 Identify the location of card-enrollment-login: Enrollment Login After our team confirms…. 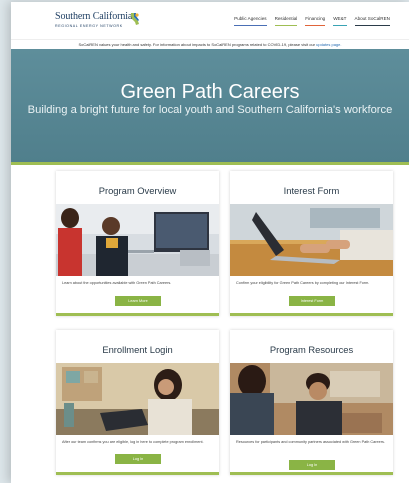
(137, 402).